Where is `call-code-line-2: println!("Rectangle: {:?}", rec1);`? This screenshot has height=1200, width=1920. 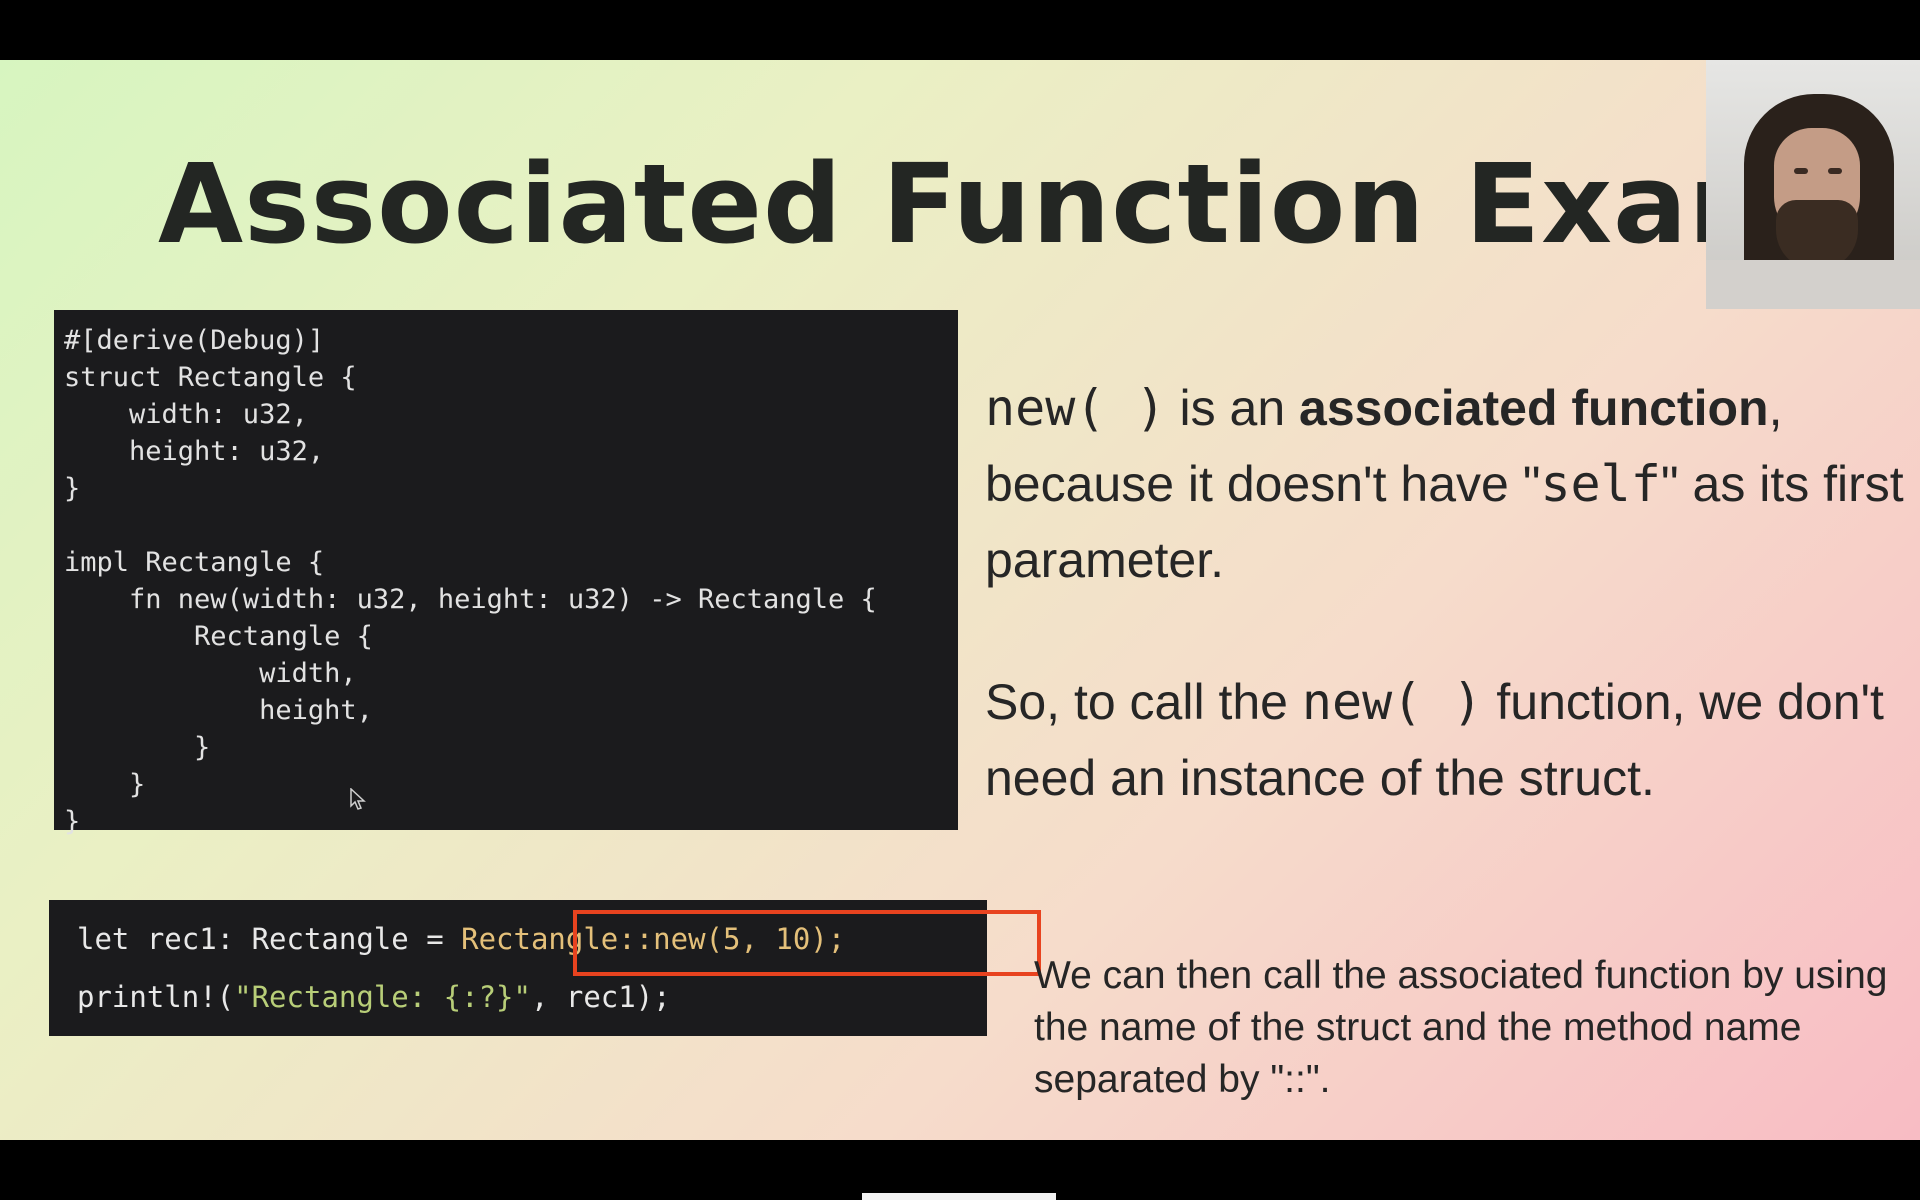
call-code-line-2: println!("Rectangle: {:?}", rec1); is located at coordinates (374, 997).